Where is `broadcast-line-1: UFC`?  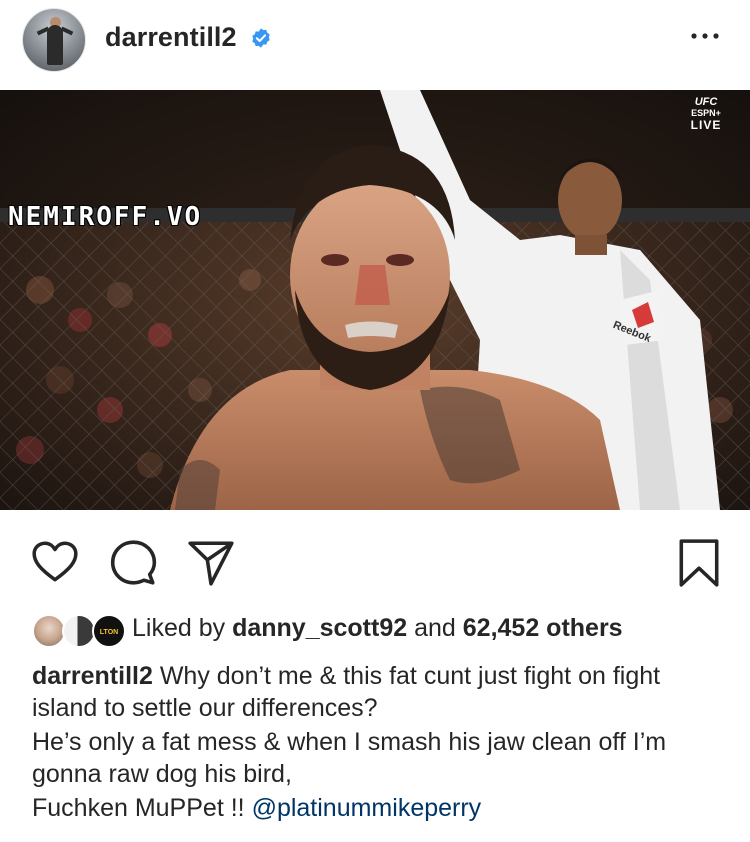 broadcast-line-1: UFC is located at coordinates (706, 102).